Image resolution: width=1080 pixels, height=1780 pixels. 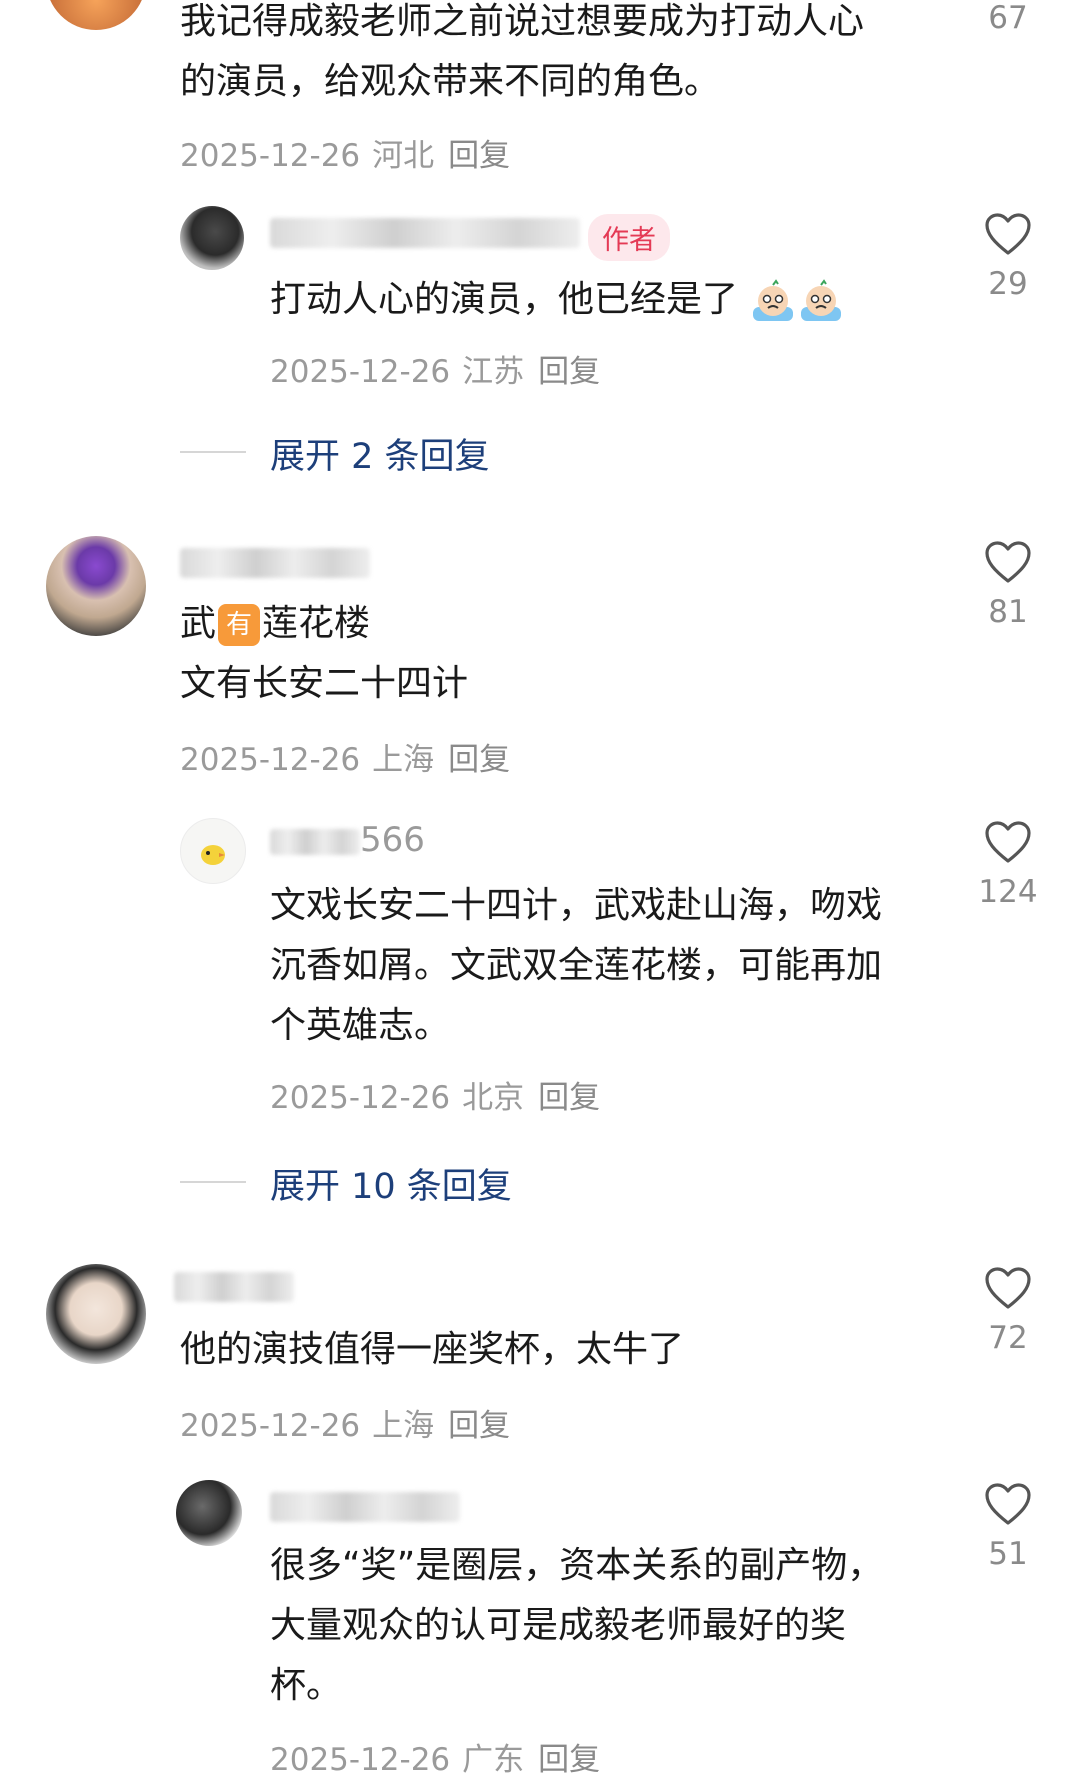 I want to click on like-count: 72, so click(x=1008, y=1338).